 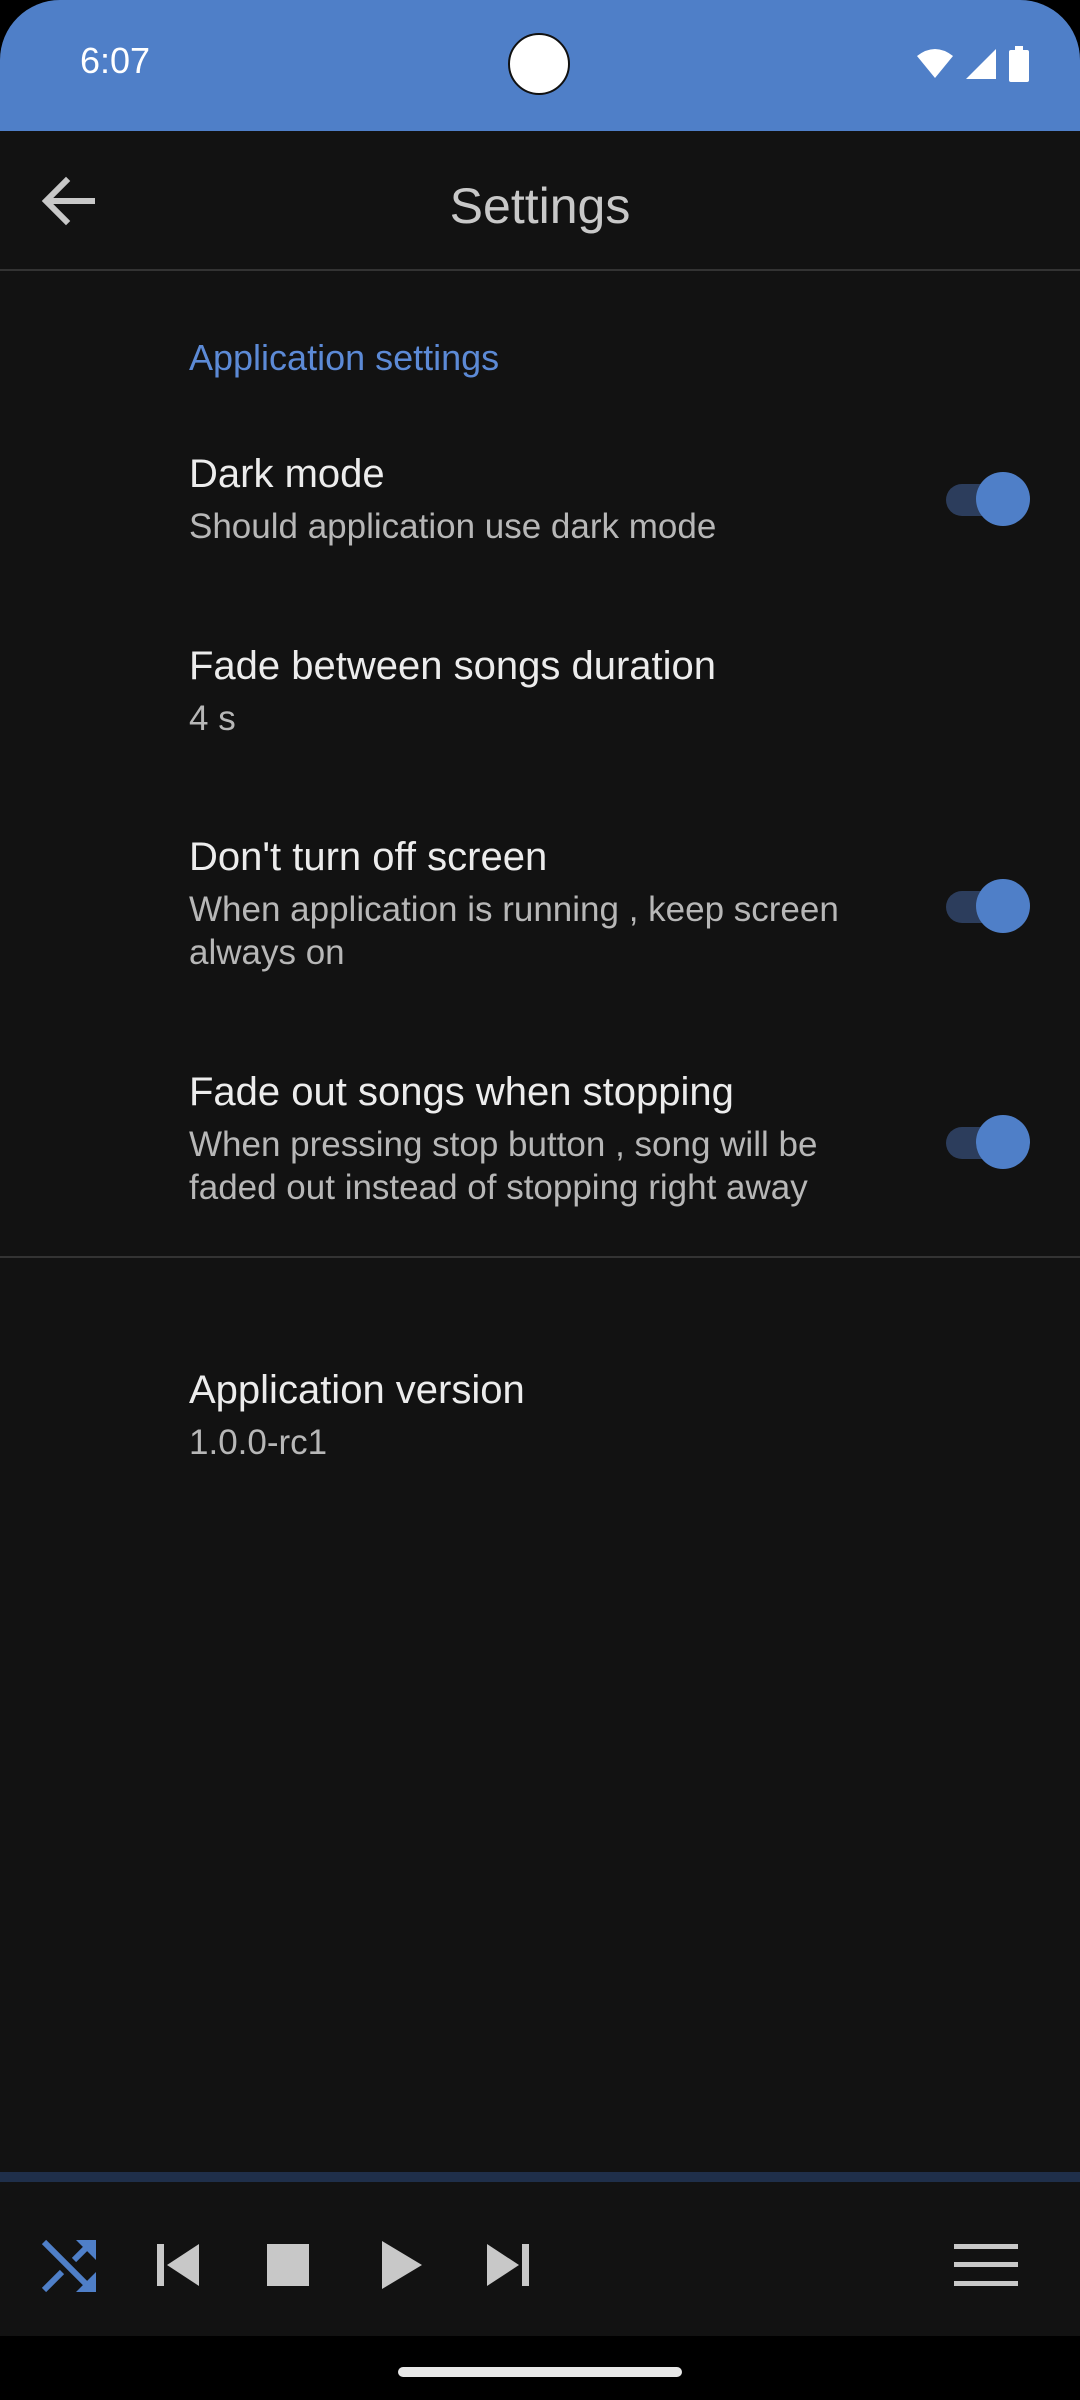 I want to click on skip-previous-icon, so click(x=178, y=2265).